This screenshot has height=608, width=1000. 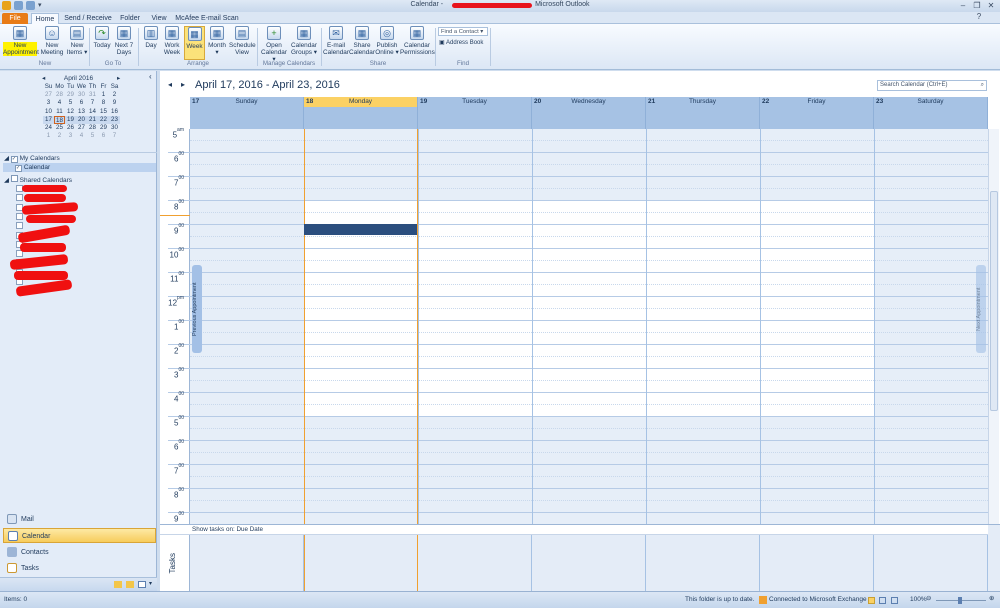 I want to click on day-header-sunday: 17 Sunday, so click(x=247, y=113).